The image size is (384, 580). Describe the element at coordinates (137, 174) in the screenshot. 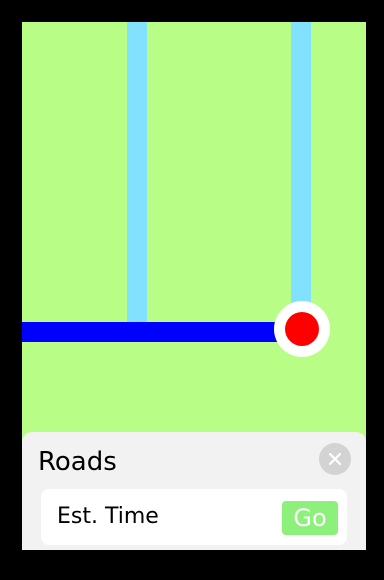

I see `road-vertical-left` at that location.